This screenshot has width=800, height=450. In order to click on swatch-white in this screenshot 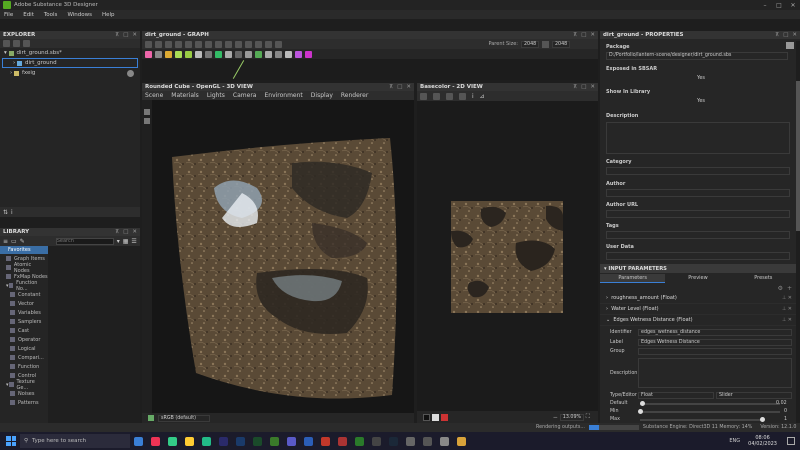, I will do `click(435, 417)`.